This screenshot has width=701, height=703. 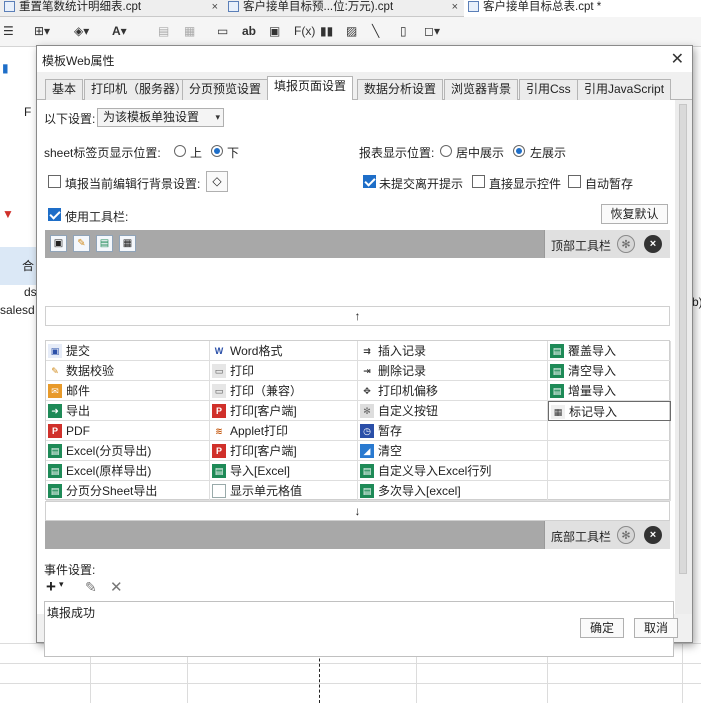 I want to click on scrollbar-thumb, so click(x=683, y=339).